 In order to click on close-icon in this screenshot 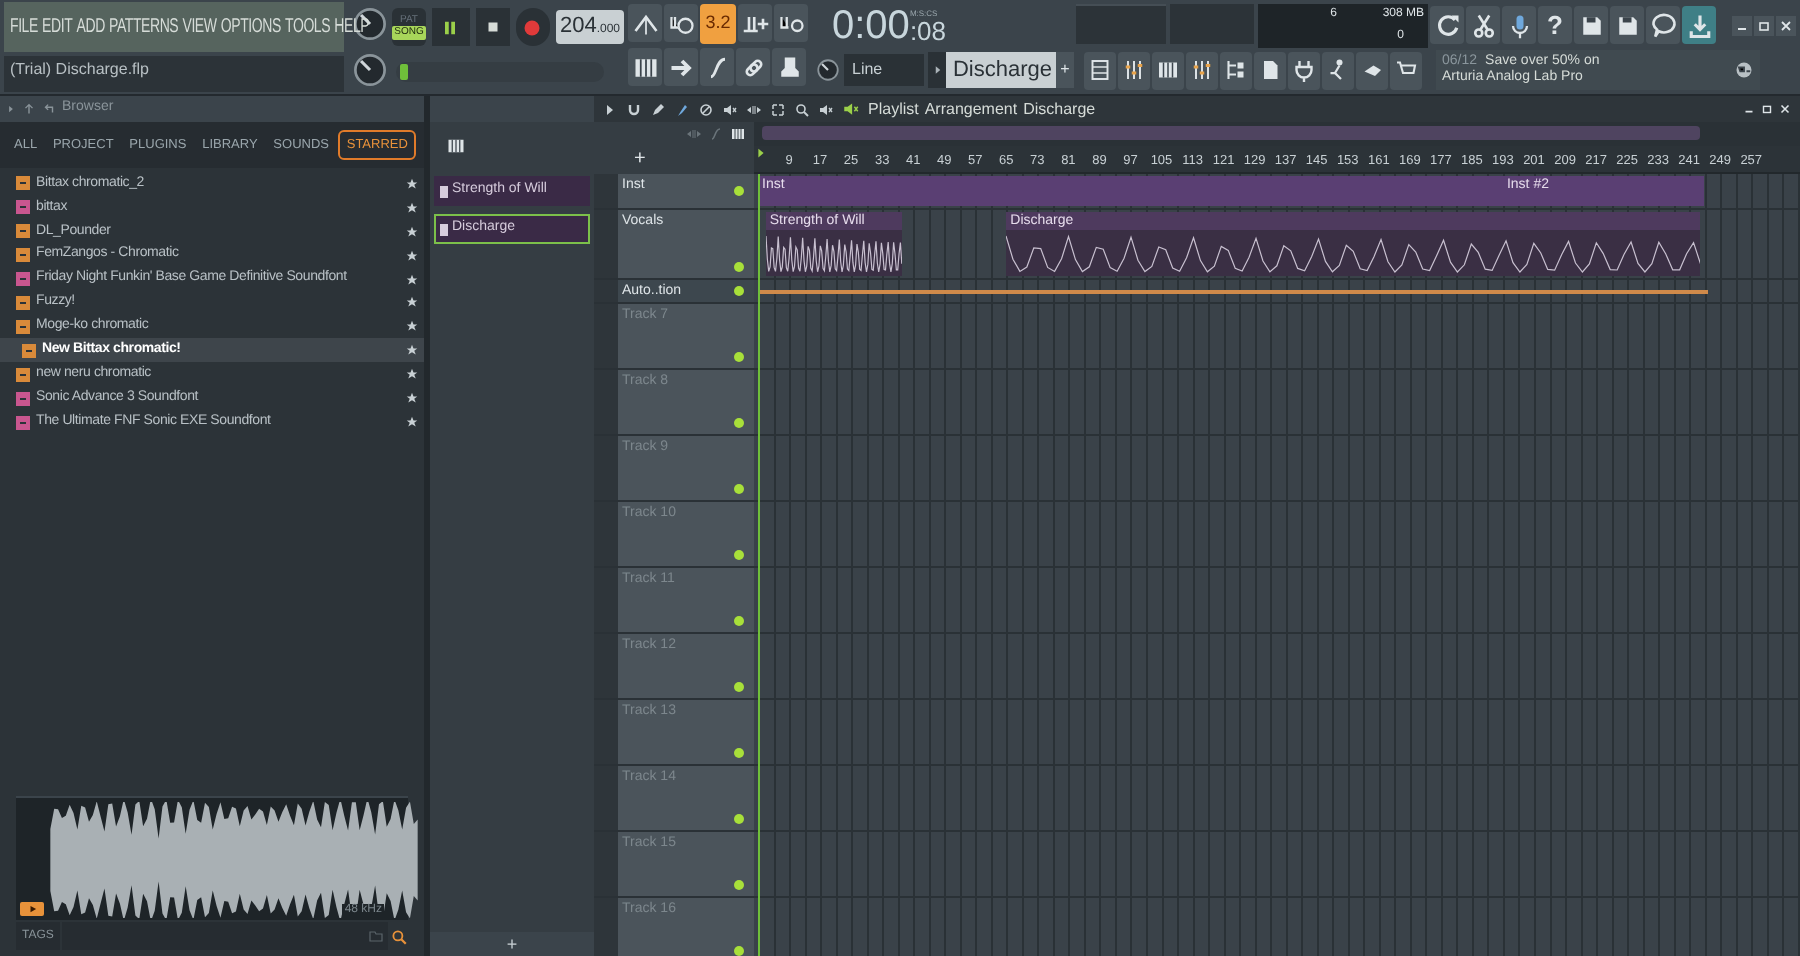, I will do `click(1786, 25)`.